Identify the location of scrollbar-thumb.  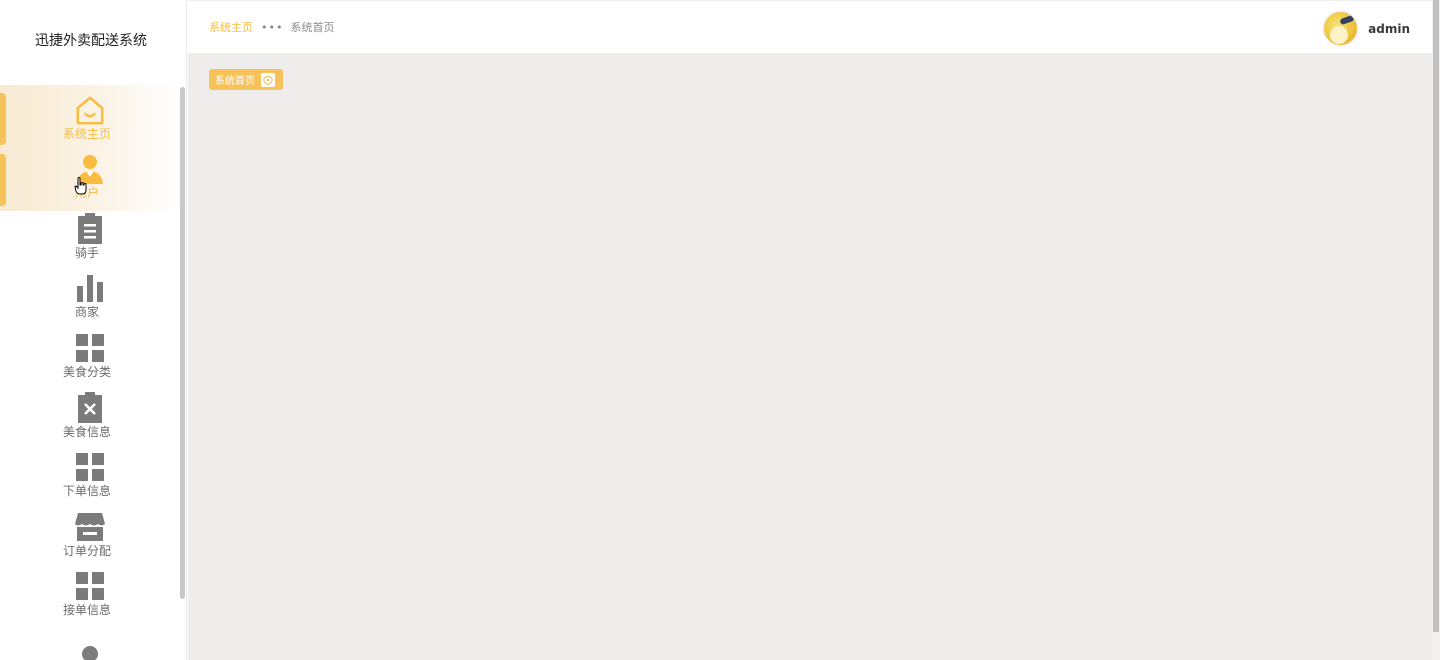
(1436, 316).